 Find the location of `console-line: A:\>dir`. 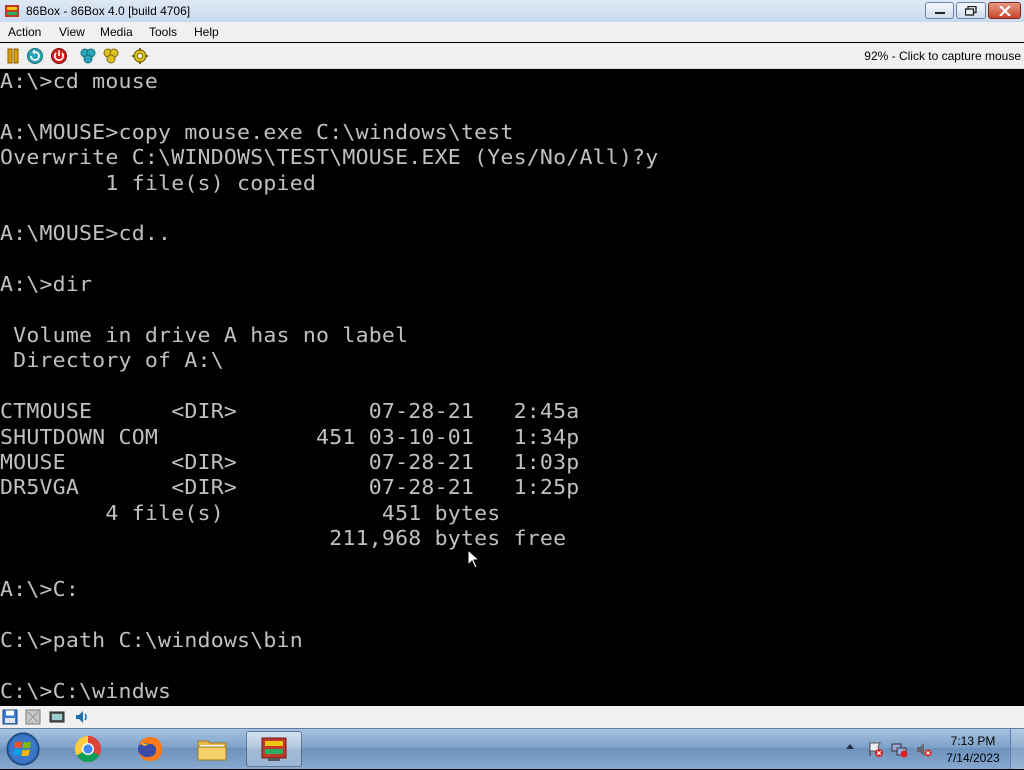

console-line: A:\>dir is located at coordinates (46, 284).